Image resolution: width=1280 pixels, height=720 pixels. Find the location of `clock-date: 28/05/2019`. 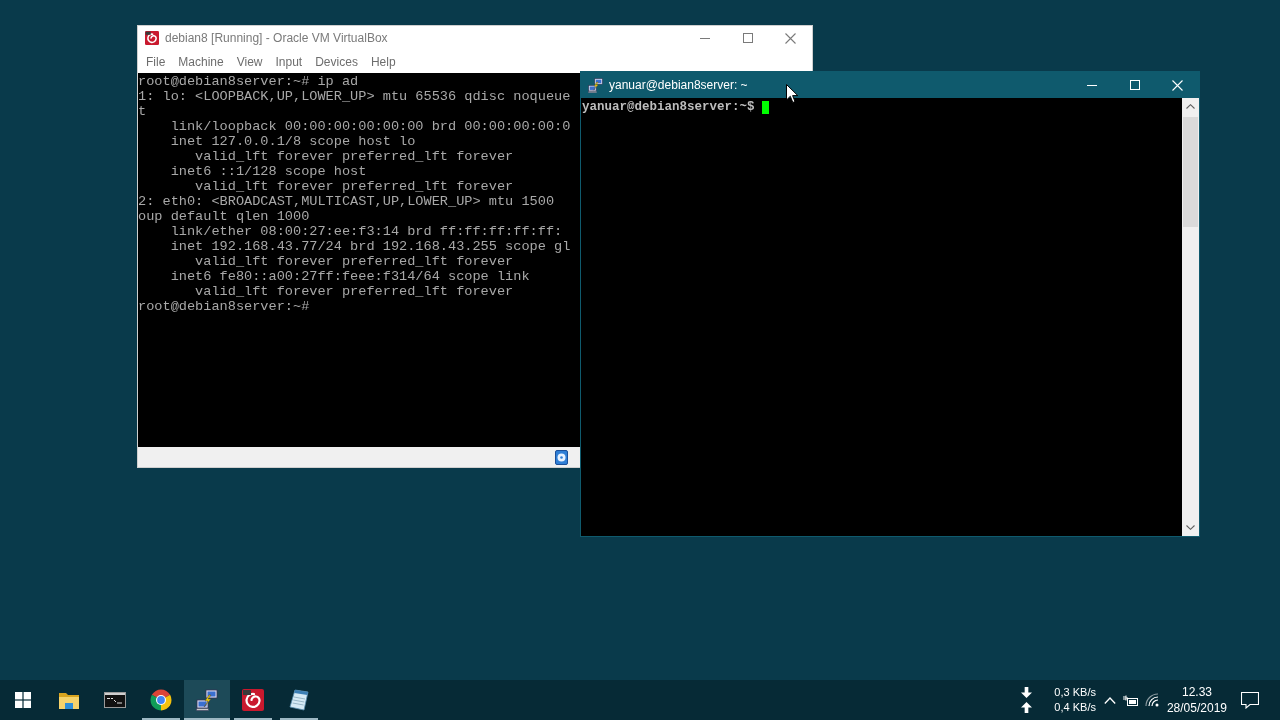

clock-date: 28/05/2019 is located at coordinates (1196, 708).